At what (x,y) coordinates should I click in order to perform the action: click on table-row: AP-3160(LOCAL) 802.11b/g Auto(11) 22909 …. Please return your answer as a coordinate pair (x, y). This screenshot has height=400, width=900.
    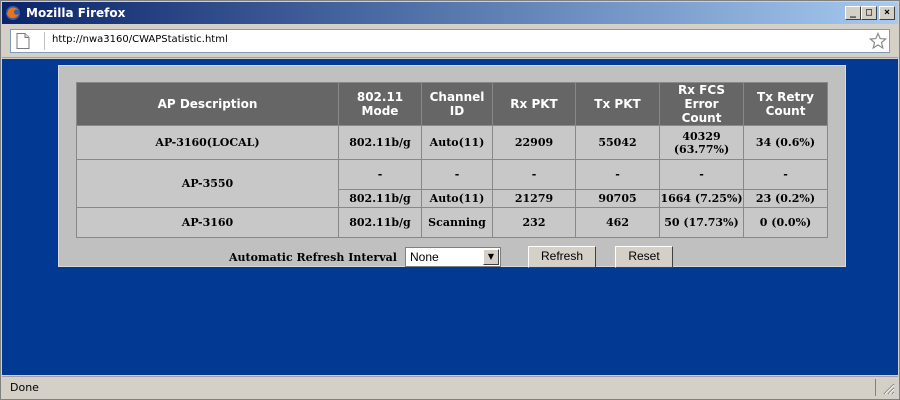
    Looking at the image, I should click on (452, 142).